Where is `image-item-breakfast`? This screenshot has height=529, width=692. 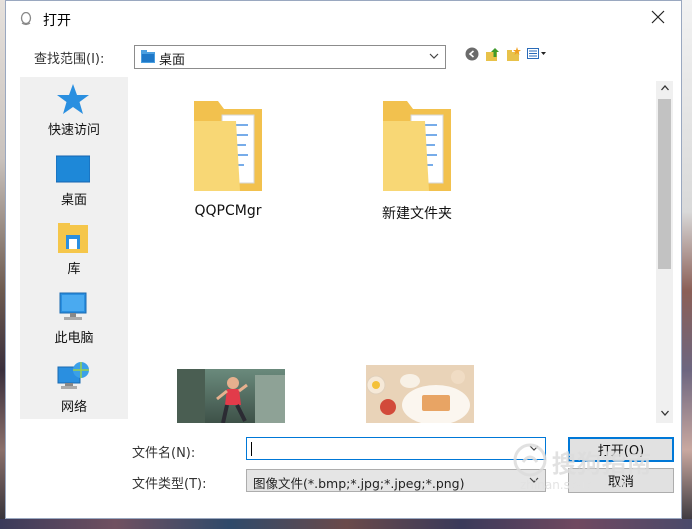
image-item-breakfast is located at coordinates (420, 394).